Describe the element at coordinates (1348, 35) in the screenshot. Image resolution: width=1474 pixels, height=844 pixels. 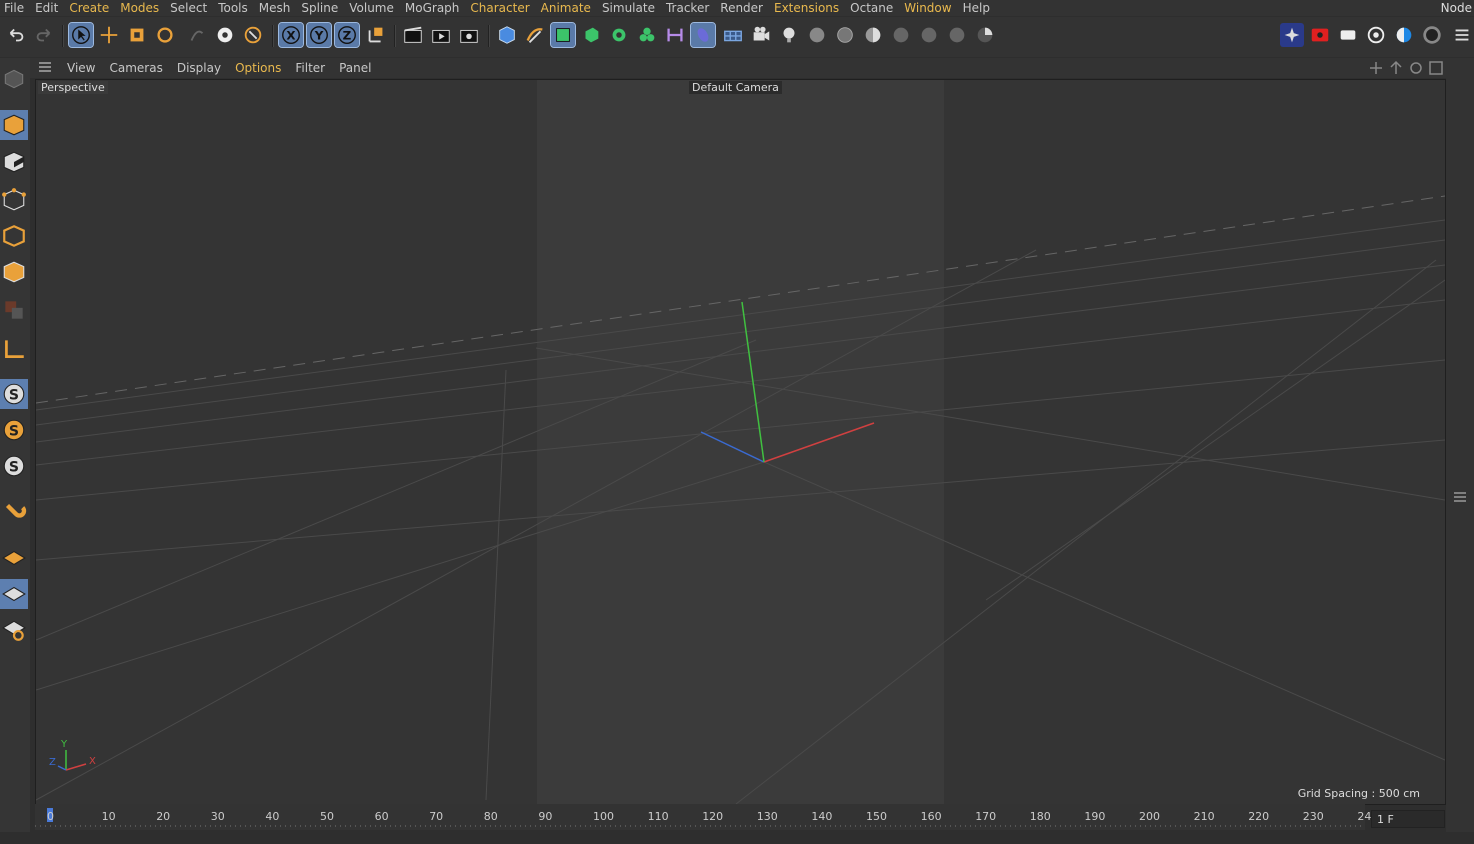
I see `octane-camera-button` at that location.